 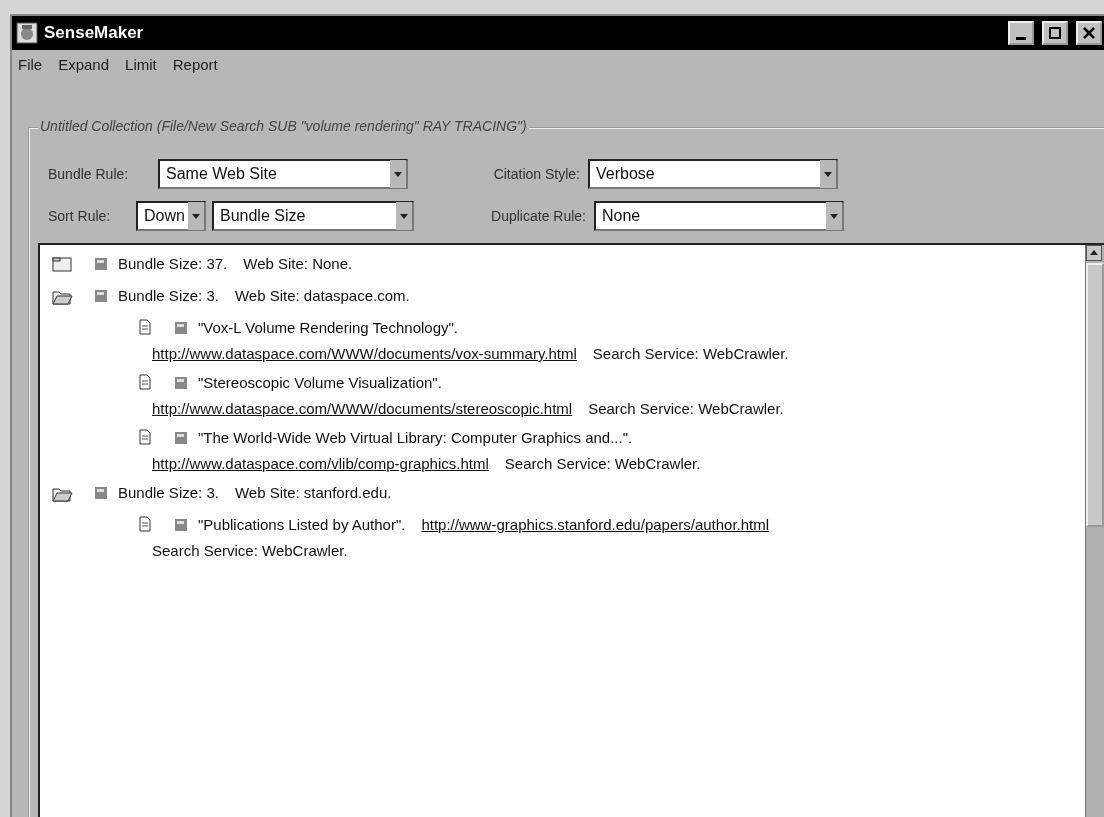 What do you see at coordinates (328, 327) in the screenshot?
I see `entry-text: "Vox-L Volume Rendering Technology".` at bounding box center [328, 327].